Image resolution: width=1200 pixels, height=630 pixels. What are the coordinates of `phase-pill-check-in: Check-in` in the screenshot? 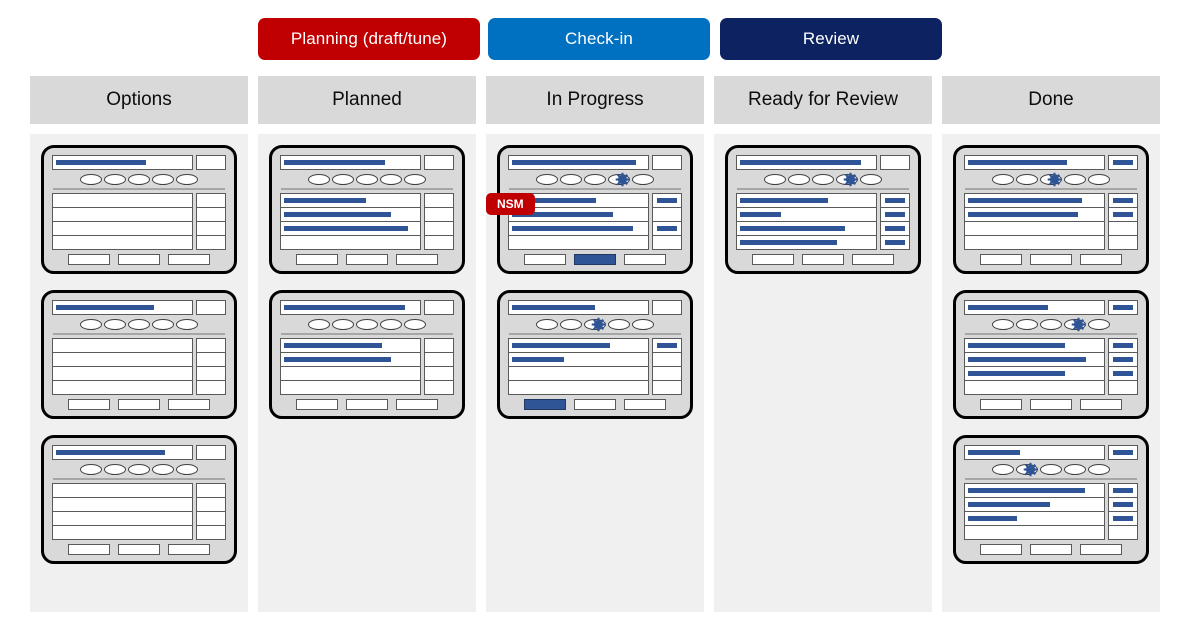 It's located at (599, 39).